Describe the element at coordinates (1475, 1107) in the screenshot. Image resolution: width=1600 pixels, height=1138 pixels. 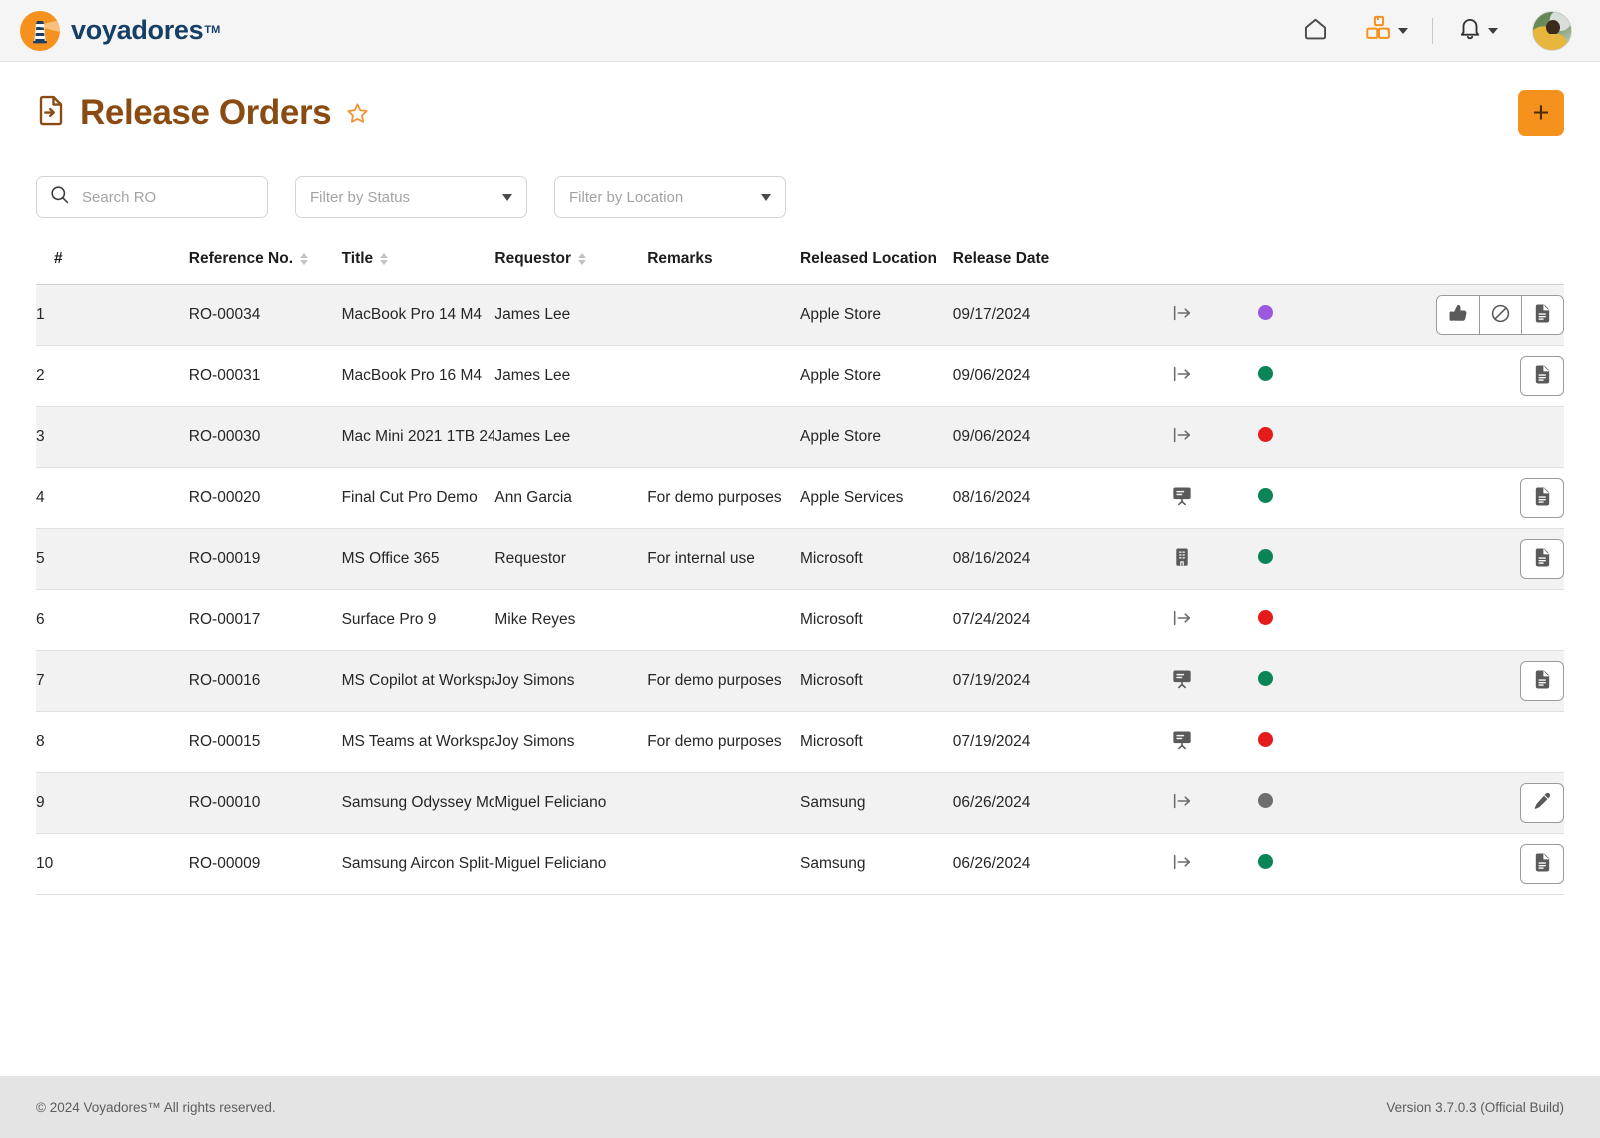
I see `footer-version: Version 3.7.0.3 (Official Build)` at that location.